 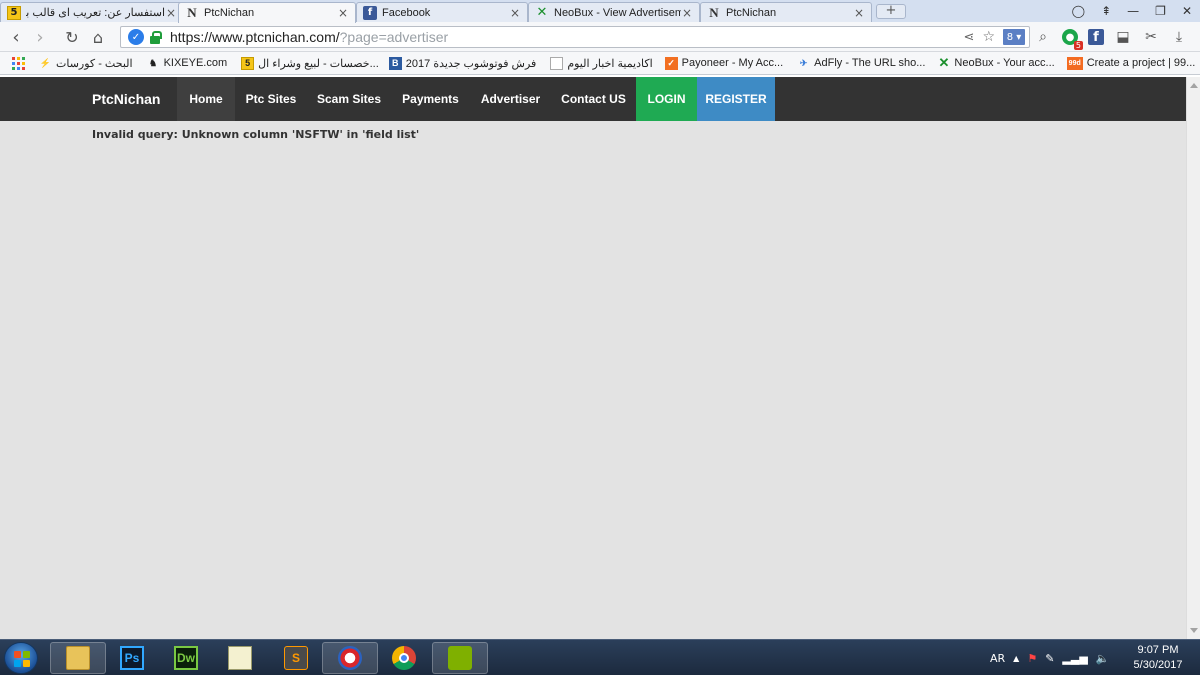 I want to click on nav-ptc-sites: Ptc Sites, so click(x=271, y=99).